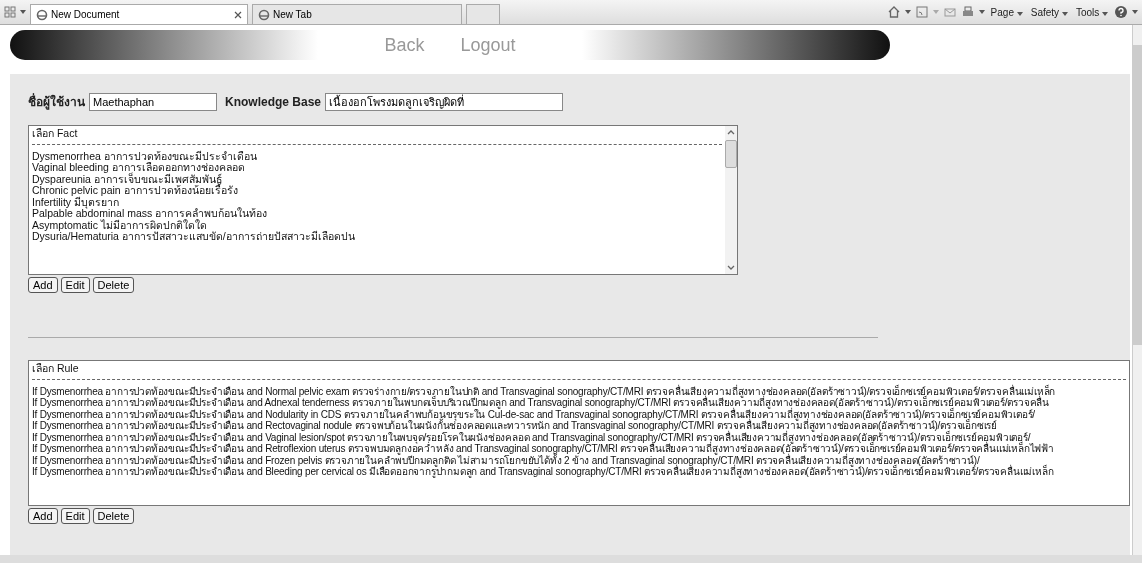 The height and width of the screenshot is (563, 1142). Describe the element at coordinates (579, 391) in the screenshot. I see `rule-option: If Dysmenorrhea อาการปวดท้องขณะมีประจำเดือน and Normal pelvic exam ตรวจร่างกาย/ตรวจภายในปกติ and Transvaginal sonography/CT/MRI ตรวจคลื่นเสียงความถี่สูงทางช่องคลอด(อัลตร้าซาวน์)/ตรวจเอ็กซเรย์คอมพิวเตอร์/ตรวจคลื่นแม่เหล็ก` at that location.